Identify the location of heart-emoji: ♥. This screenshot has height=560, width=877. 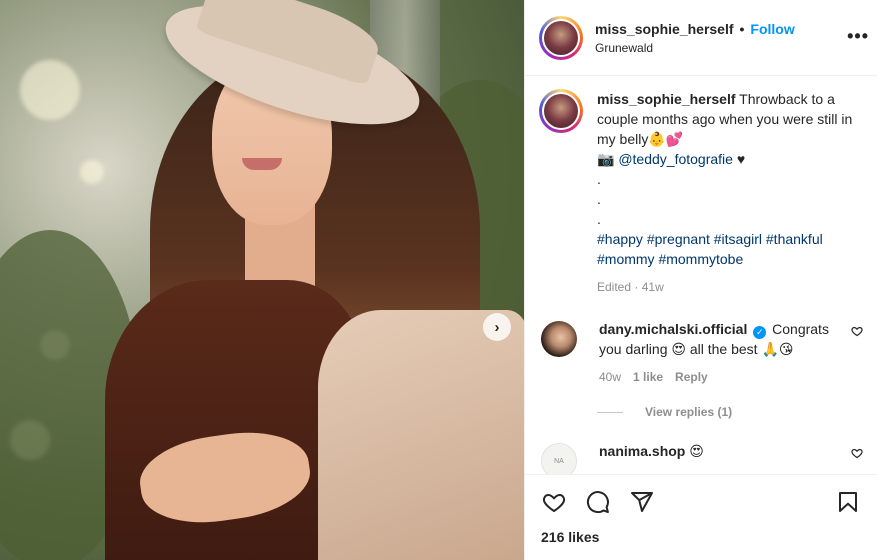
(741, 159).